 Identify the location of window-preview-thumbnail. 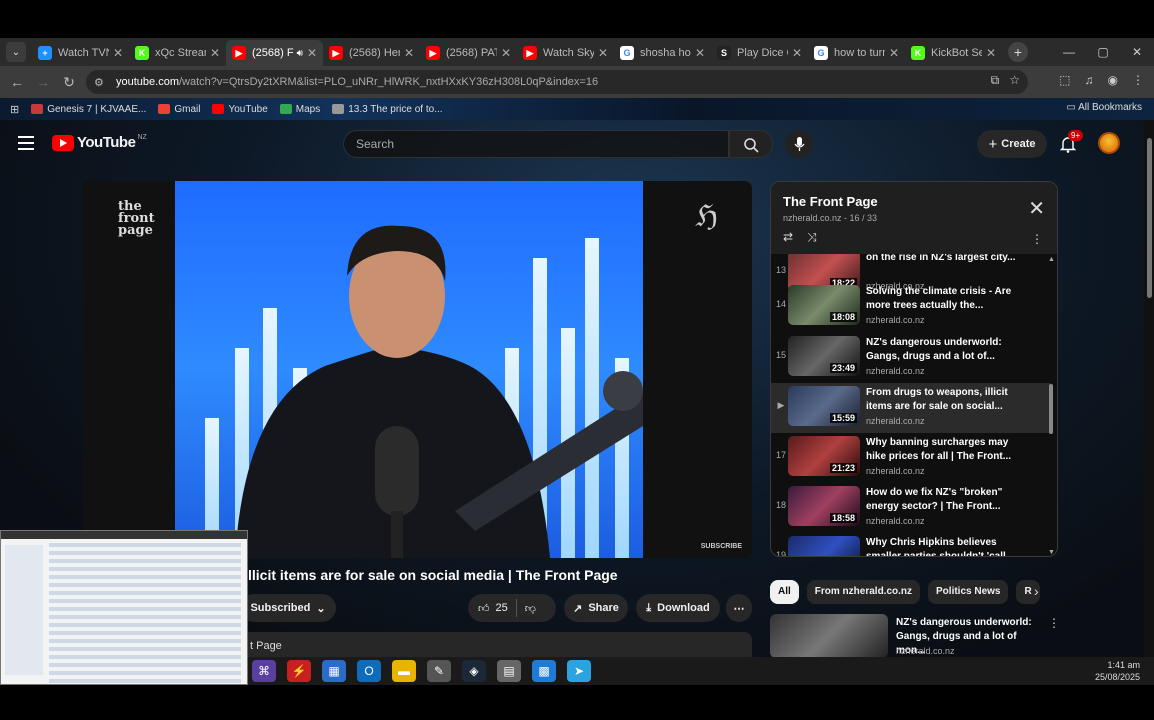
(124, 607).